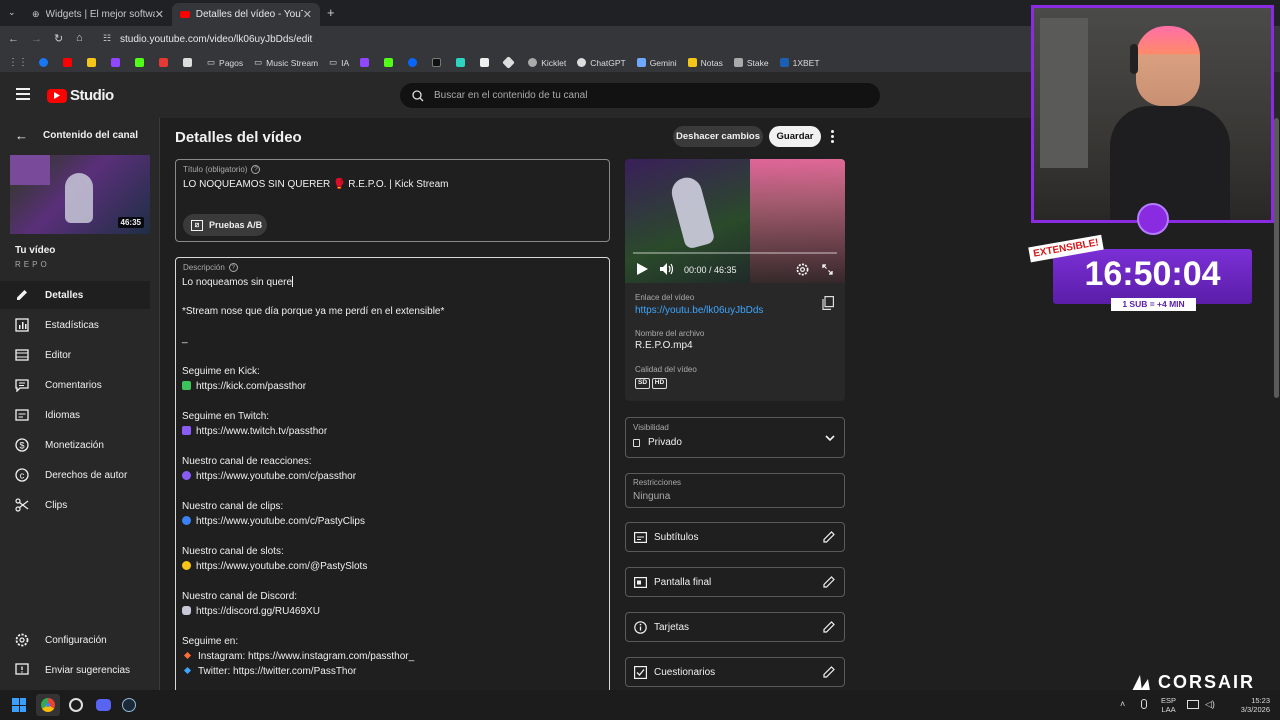  I want to click on sidebar-item-editor: Editor, so click(75, 355).